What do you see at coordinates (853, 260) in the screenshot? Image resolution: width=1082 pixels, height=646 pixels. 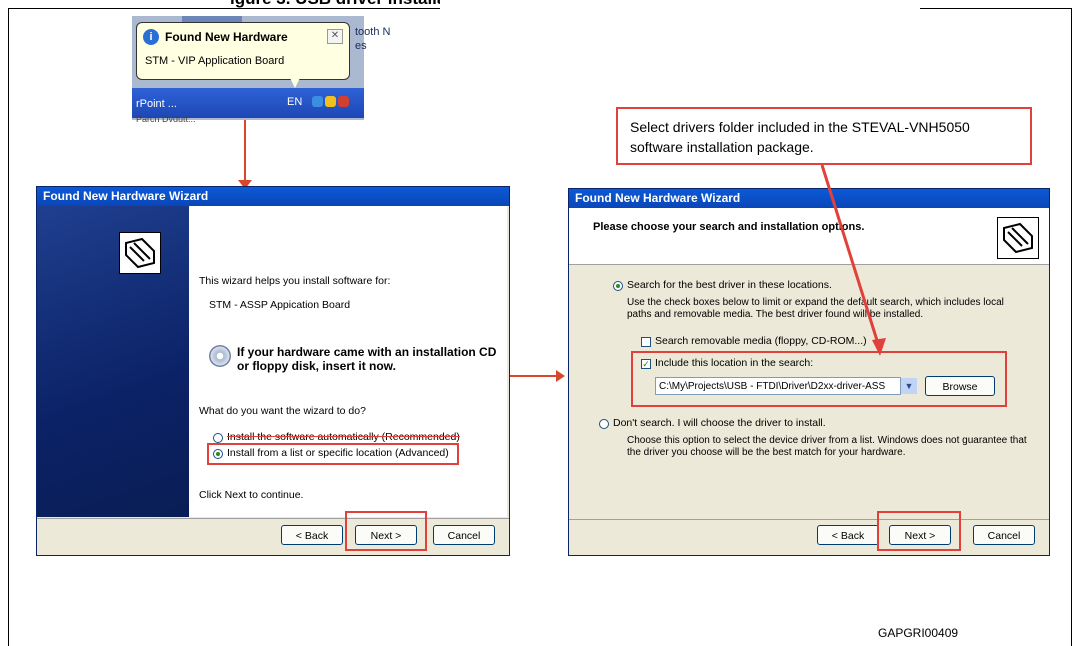 I see `callout-pointer` at bounding box center [853, 260].